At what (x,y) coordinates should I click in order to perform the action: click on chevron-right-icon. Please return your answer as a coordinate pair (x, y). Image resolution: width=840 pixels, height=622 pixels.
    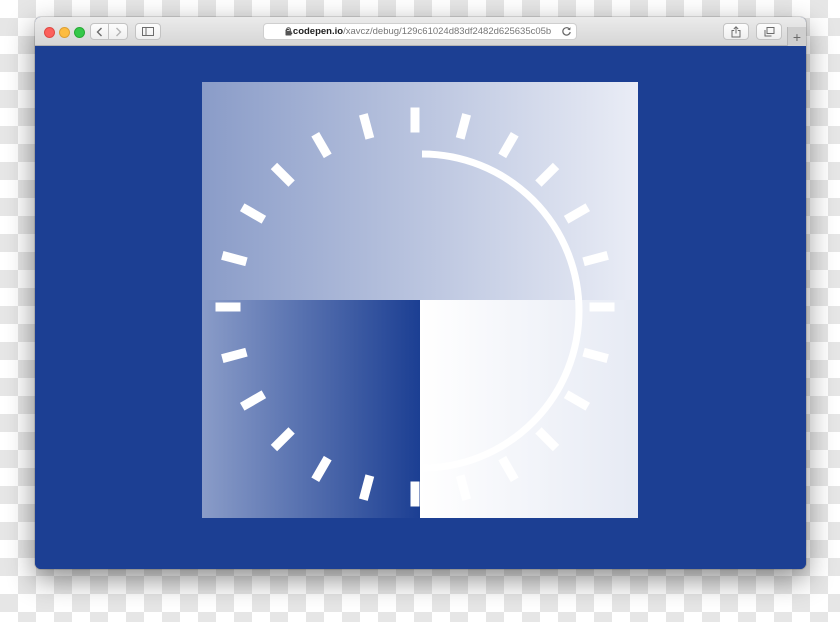
    Looking at the image, I should click on (118, 31).